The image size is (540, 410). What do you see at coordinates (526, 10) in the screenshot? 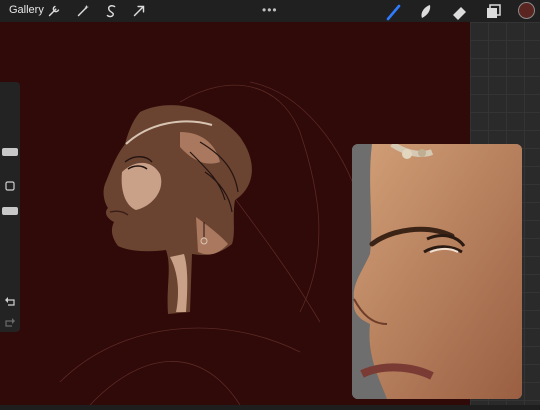
I see `color-swatch-button` at bounding box center [526, 10].